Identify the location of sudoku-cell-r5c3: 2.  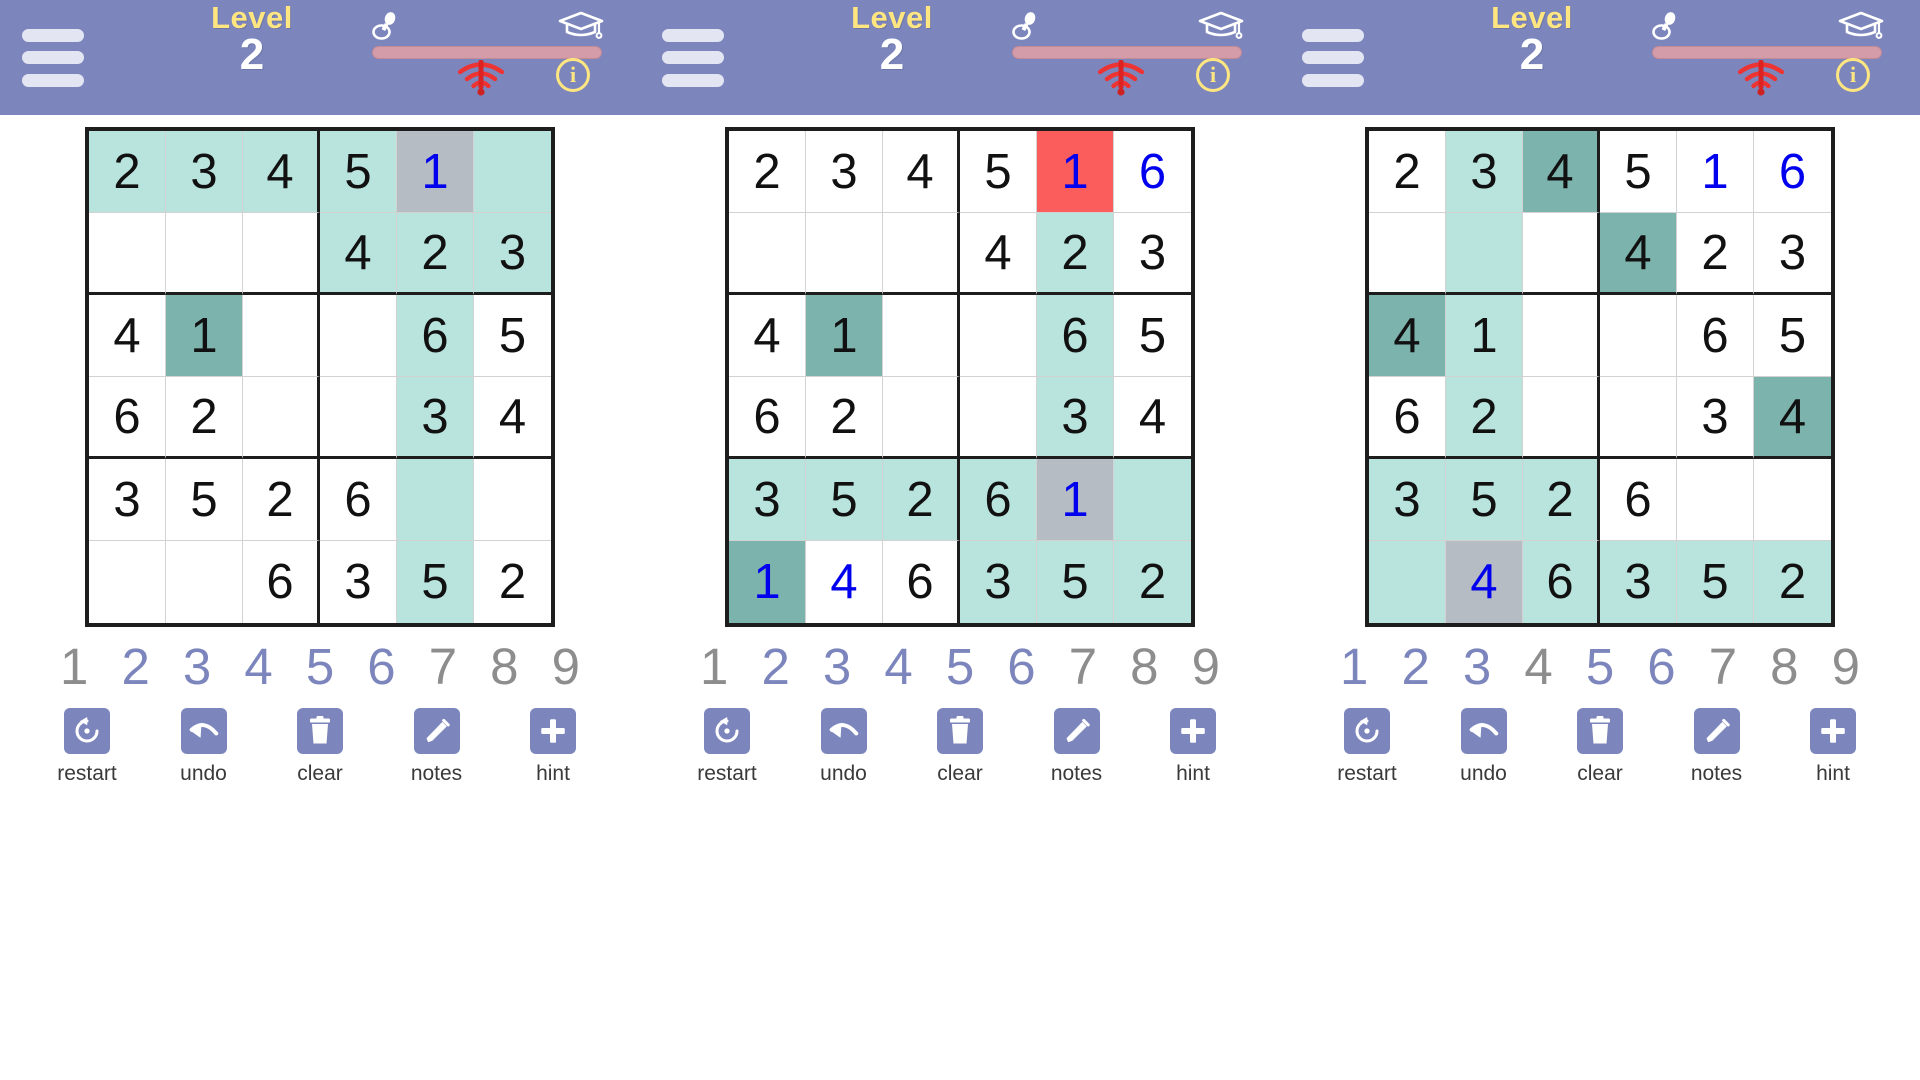
(281, 500).